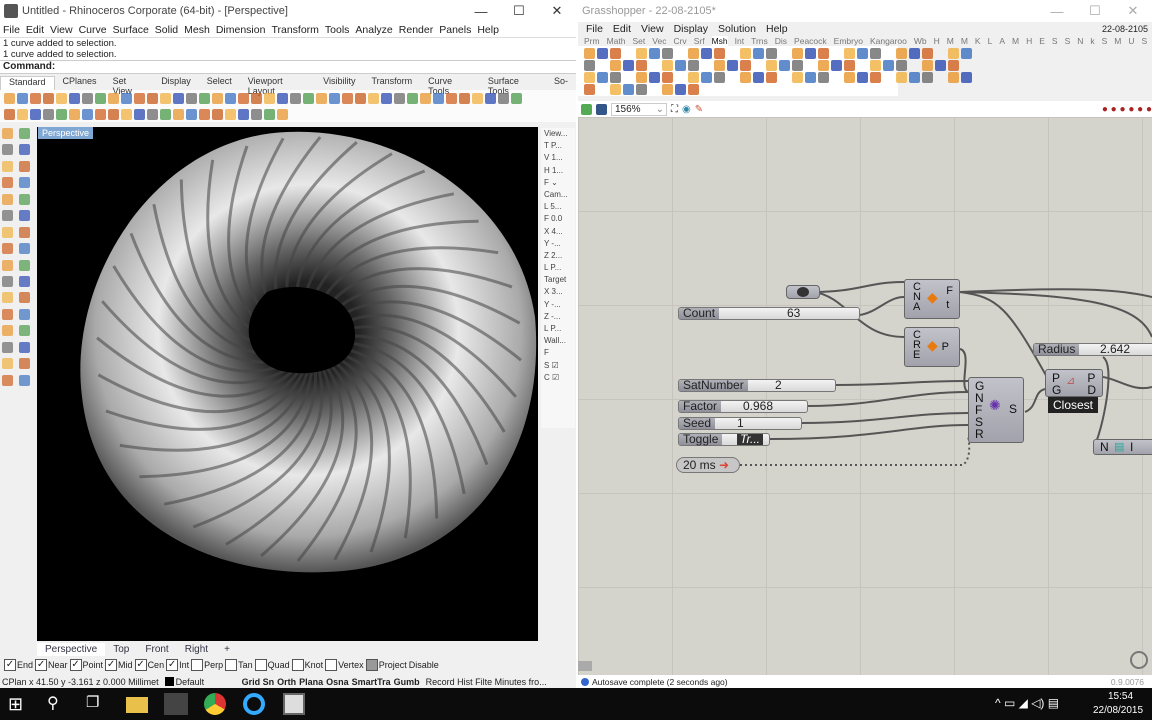 The image size is (1152, 720). I want to click on menu-panels: Panels, so click(455, 30).